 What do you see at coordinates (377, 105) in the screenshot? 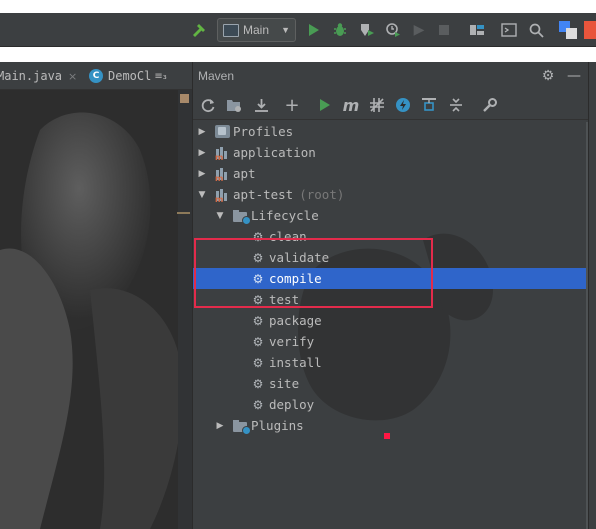
I see `toggle-offline-icon` at bounding box center [377, 105].